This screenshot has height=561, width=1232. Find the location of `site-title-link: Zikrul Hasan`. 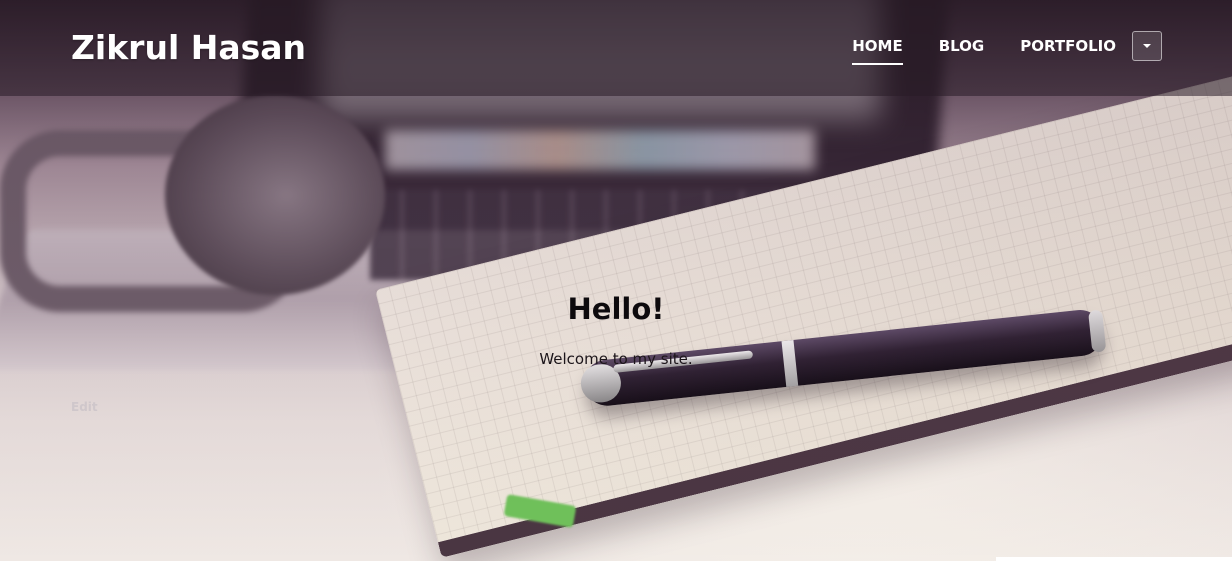

site-title-link: Zikrul Hasan is located at coordinates (188, 47).